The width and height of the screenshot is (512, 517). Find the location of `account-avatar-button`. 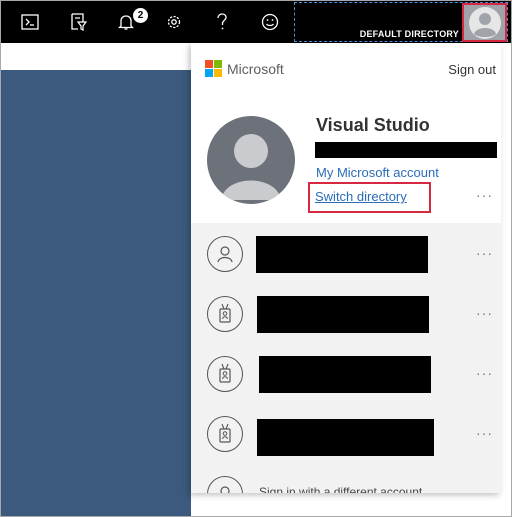

account-avatar-button is located at coordinates (484, 22).